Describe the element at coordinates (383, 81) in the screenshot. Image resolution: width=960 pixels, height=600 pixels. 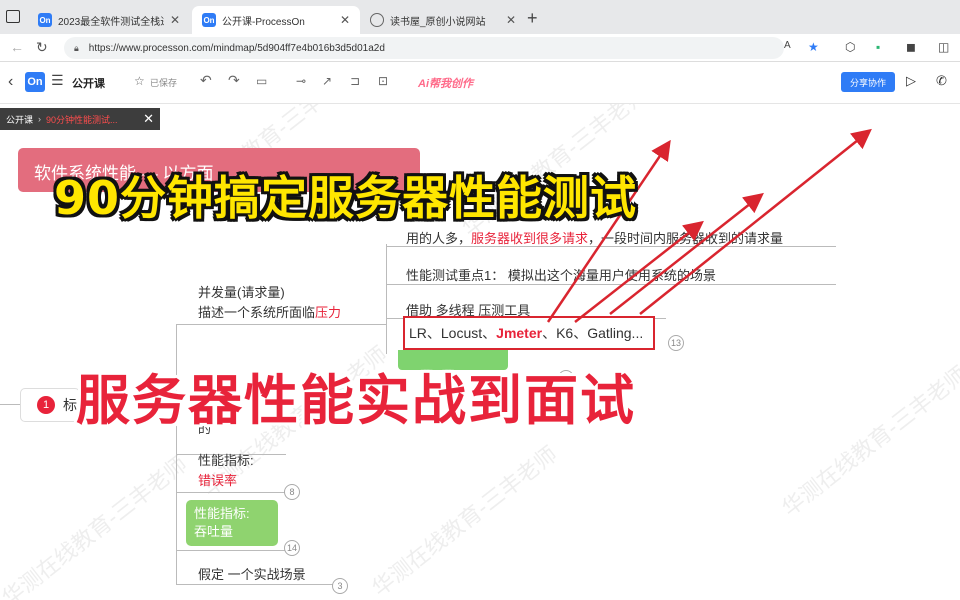
I see `frame-icon: ⊡` at that location.